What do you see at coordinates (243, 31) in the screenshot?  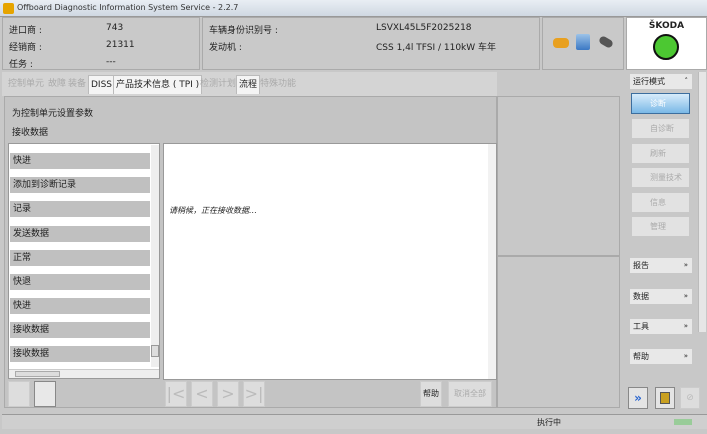 I see `vin-label: 车辆身份识别号 :` at bounding box center [243, 31].